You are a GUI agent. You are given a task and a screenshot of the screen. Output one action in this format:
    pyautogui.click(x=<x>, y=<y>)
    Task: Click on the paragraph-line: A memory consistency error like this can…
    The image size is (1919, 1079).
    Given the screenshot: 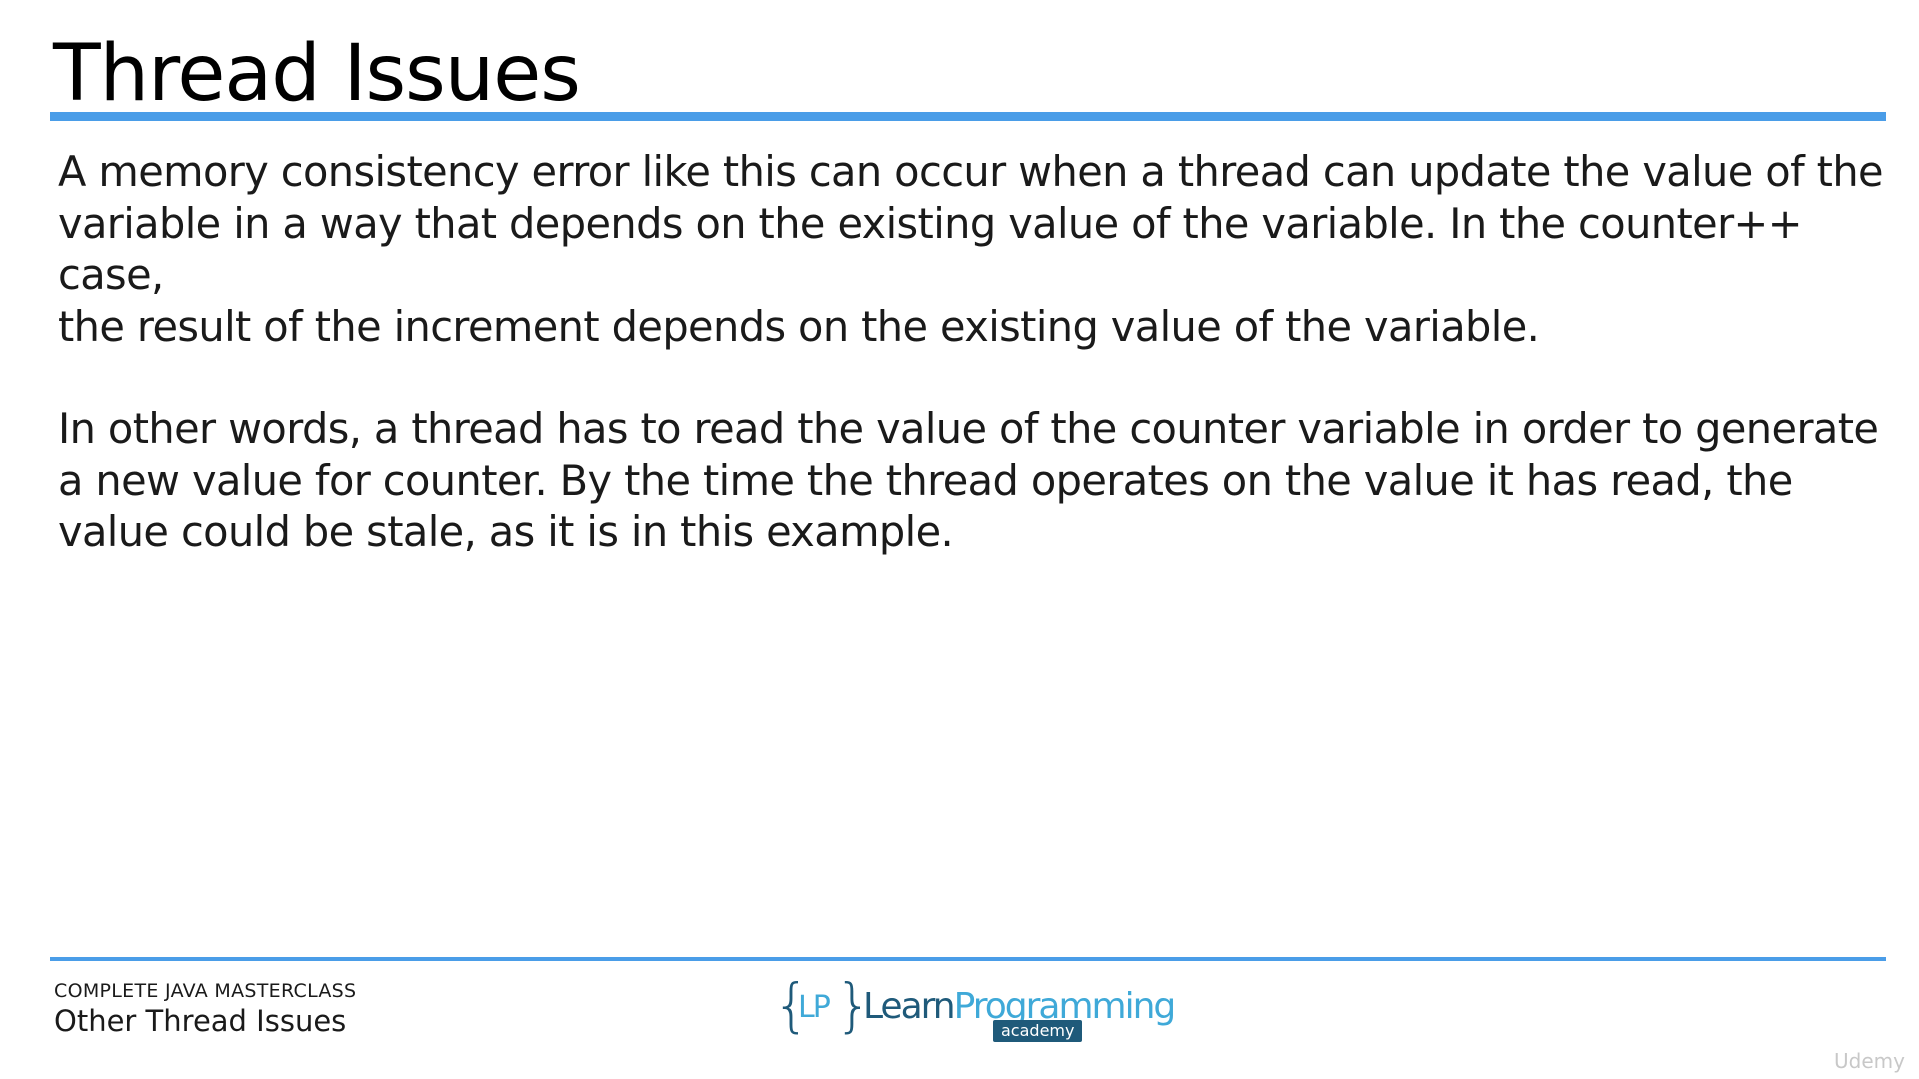 What is the action you would take?
    pyautogui.click(x=971, y=171)
    